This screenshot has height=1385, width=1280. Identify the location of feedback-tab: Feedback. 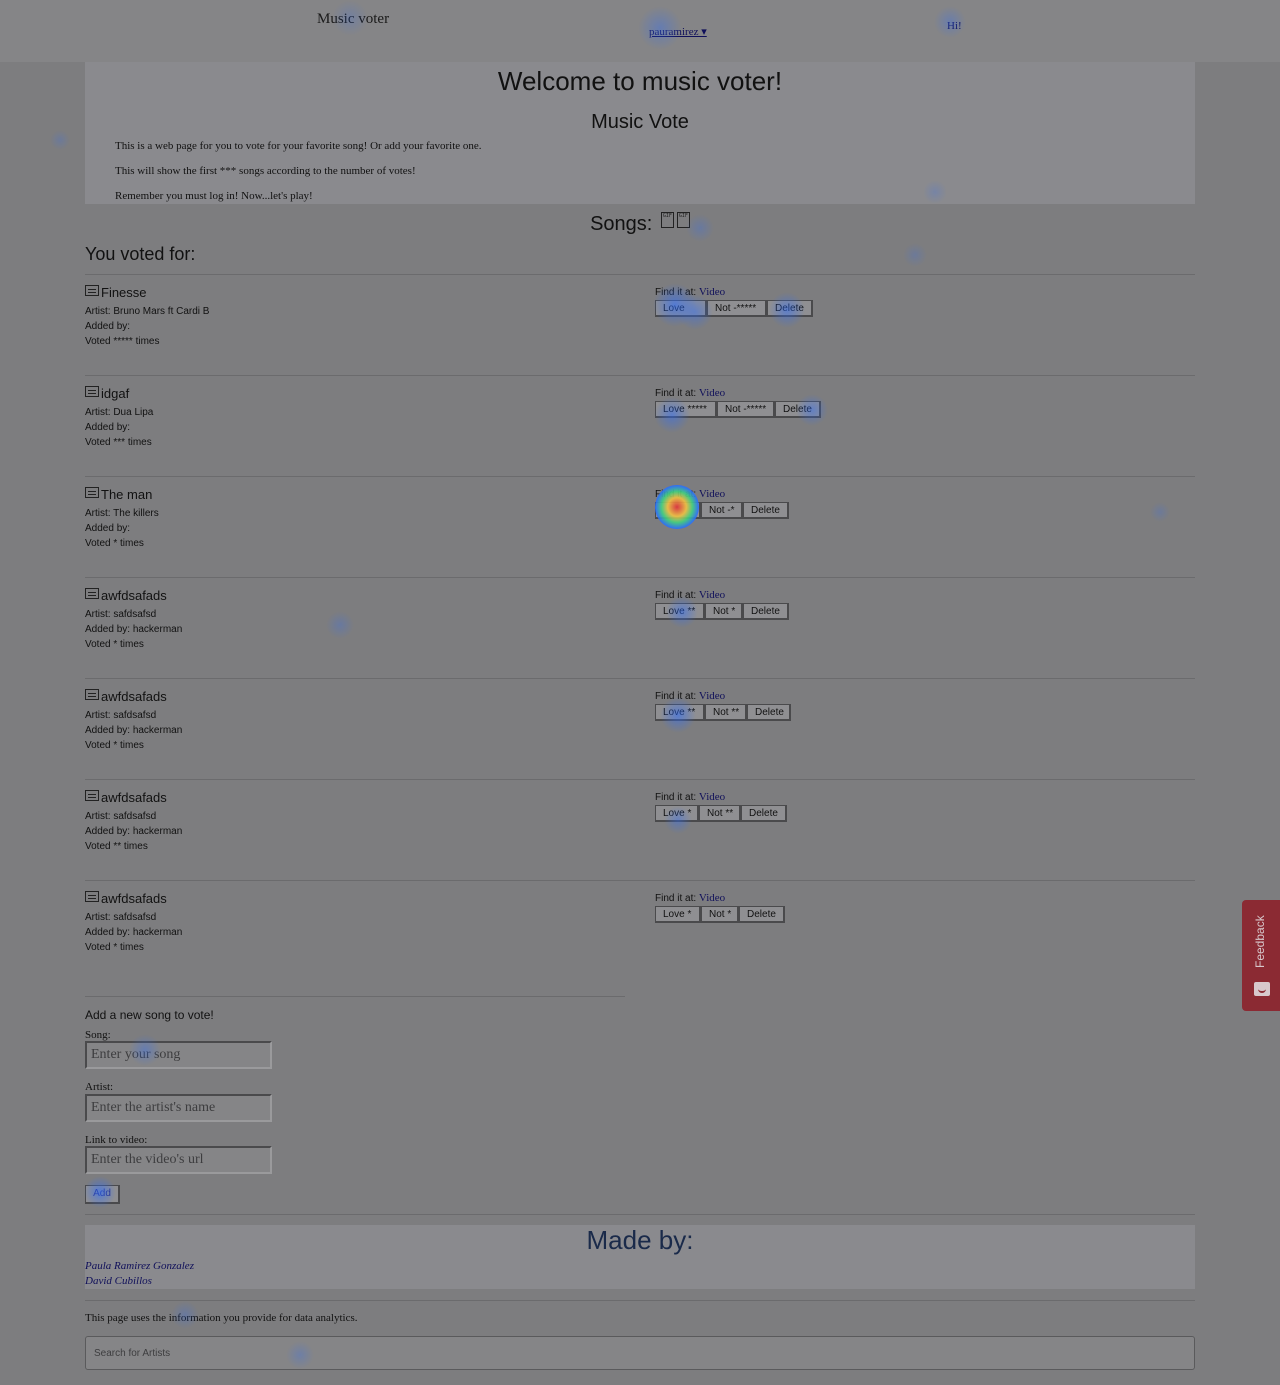
(1261, 955).